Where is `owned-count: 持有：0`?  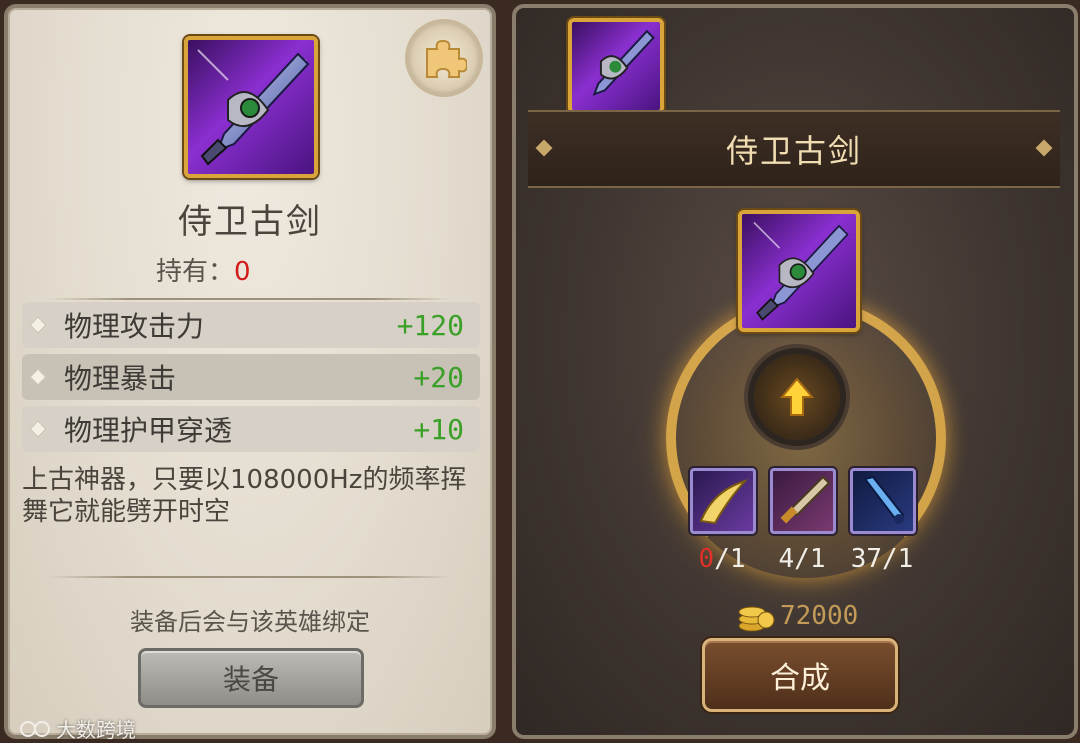
owned-count: 持有：0 is located at coordinates (203, 269).